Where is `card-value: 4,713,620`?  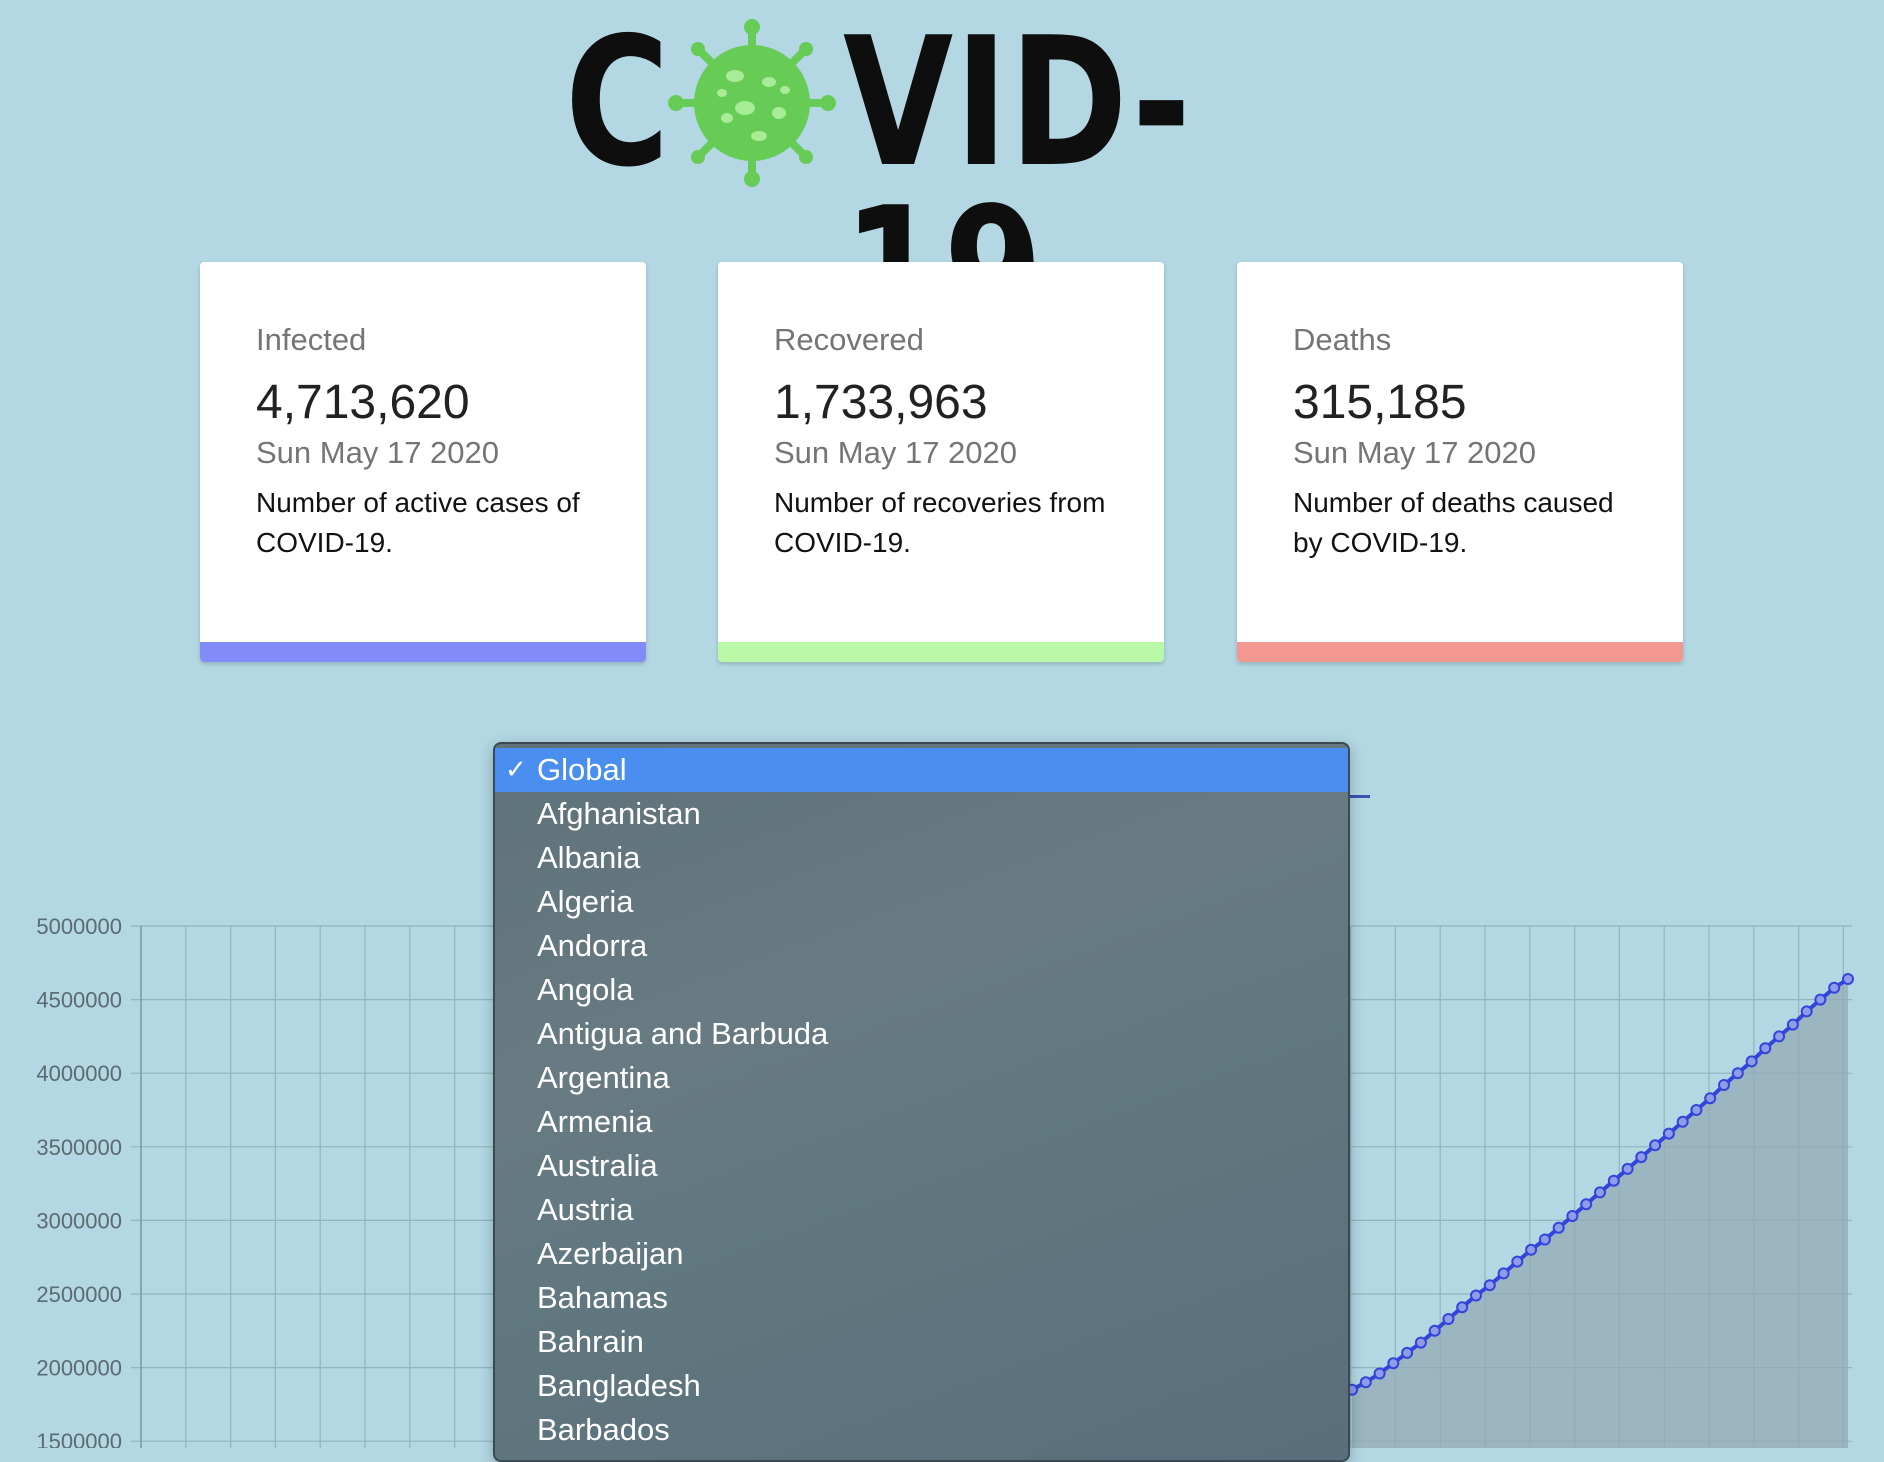 card-value: 4,713,620 is located at coordinates (363, 402).